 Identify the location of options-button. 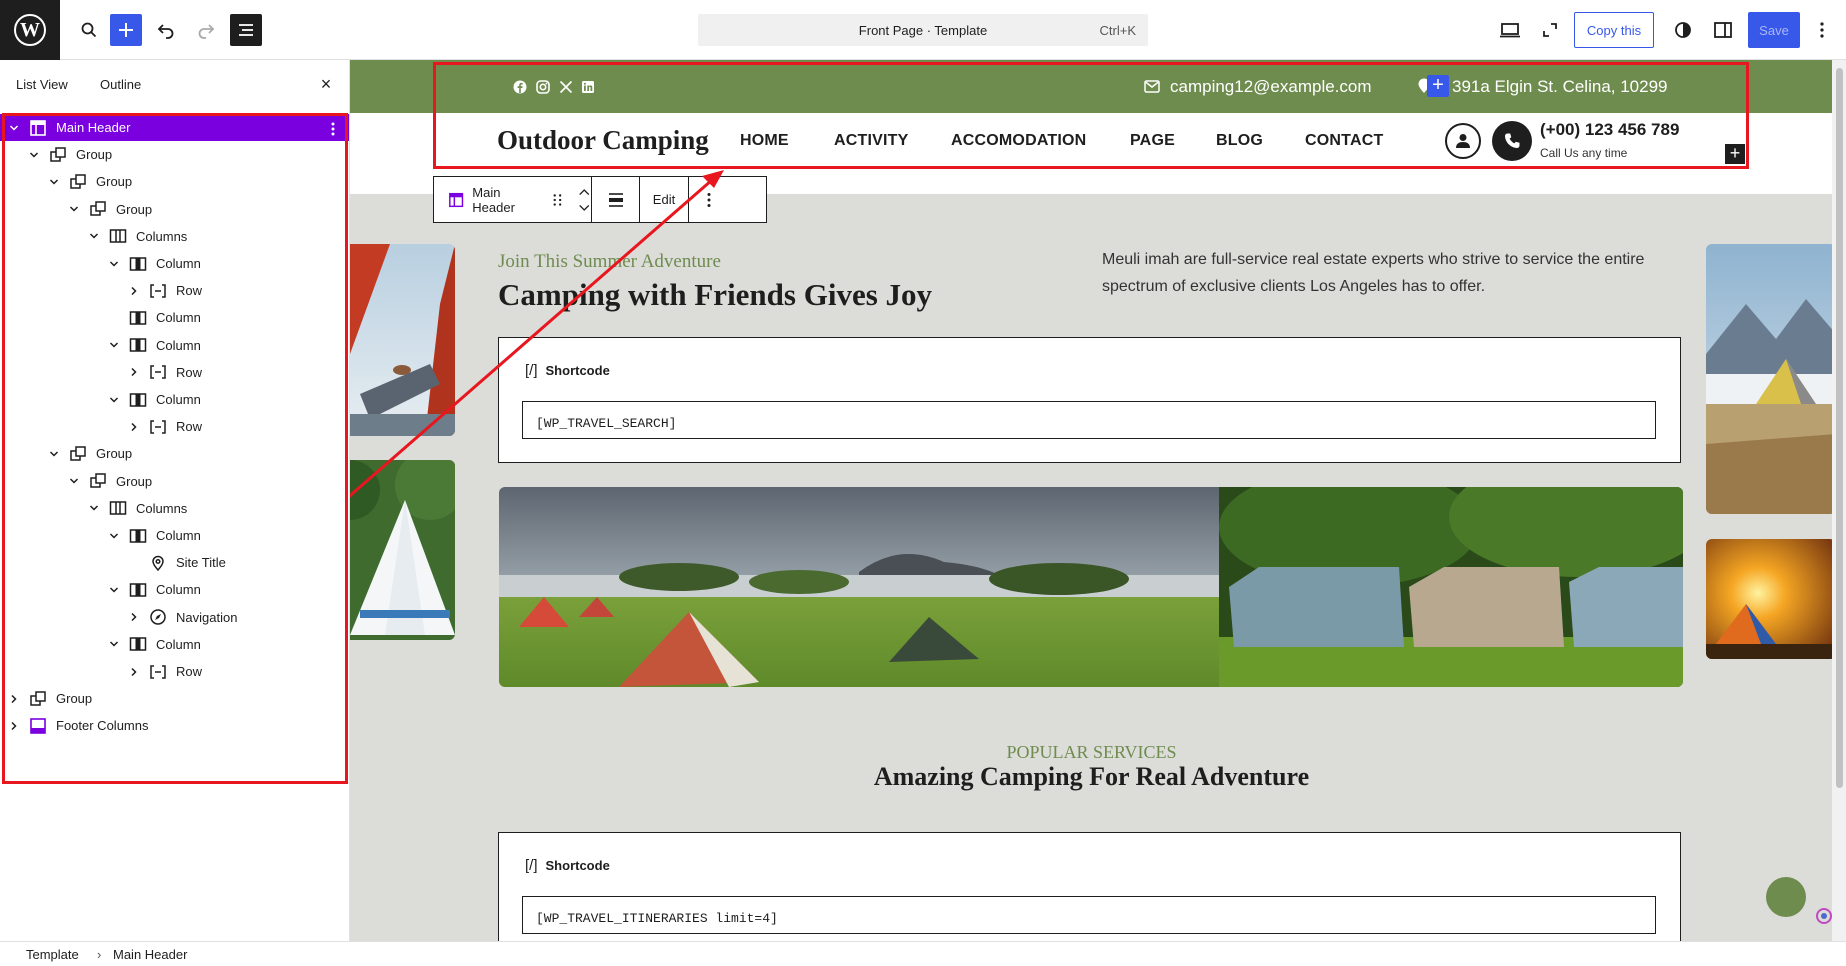
(1822, 30).